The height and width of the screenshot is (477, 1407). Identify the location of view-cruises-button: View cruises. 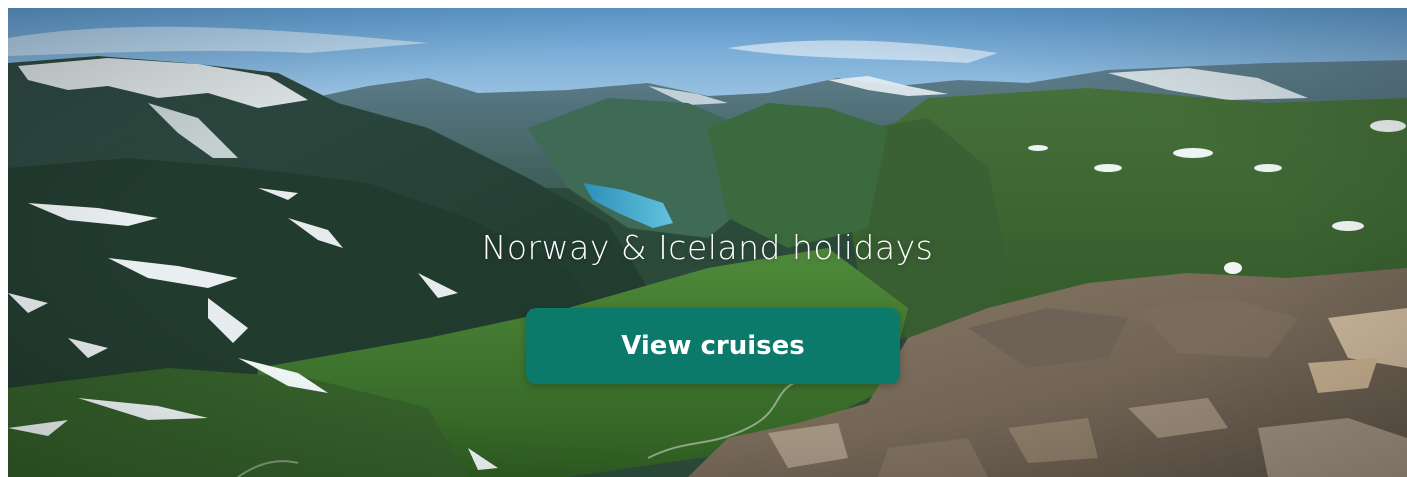
(713, 346).